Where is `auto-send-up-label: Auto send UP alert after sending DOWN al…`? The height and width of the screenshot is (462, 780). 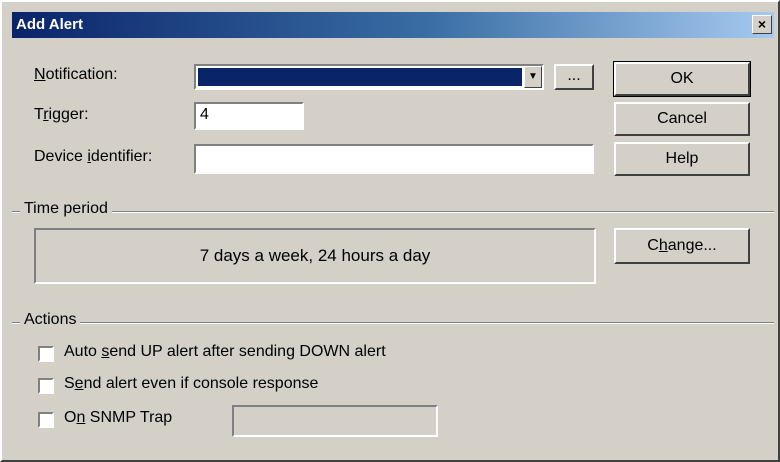
auto-send-up-label: Auto send UP alert after sending DOWN al… is located at coordinates (225, 351).